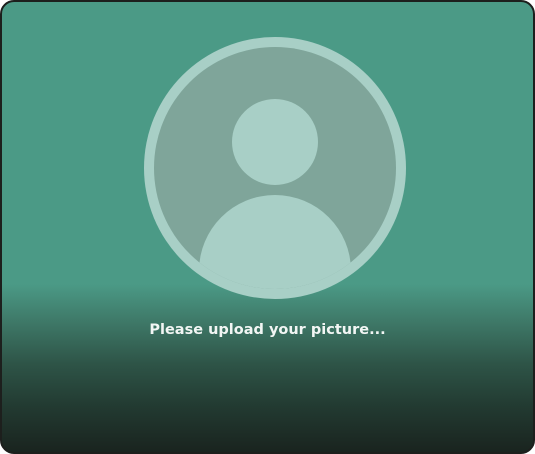 The height and width of the screenshot is (454, 535). Describe the element at coordinates (275, 242) in the screenshot. I see `avatar-body-shape` at that location.